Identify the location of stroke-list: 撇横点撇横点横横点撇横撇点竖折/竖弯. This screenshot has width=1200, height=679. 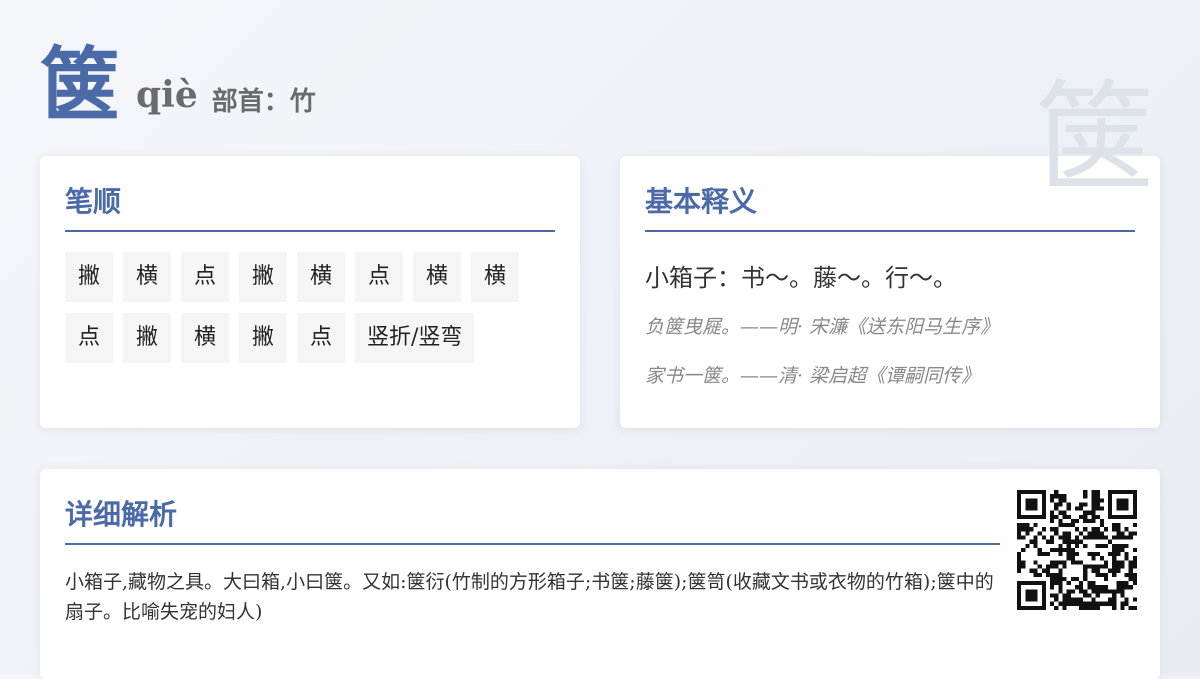
(310, 313).